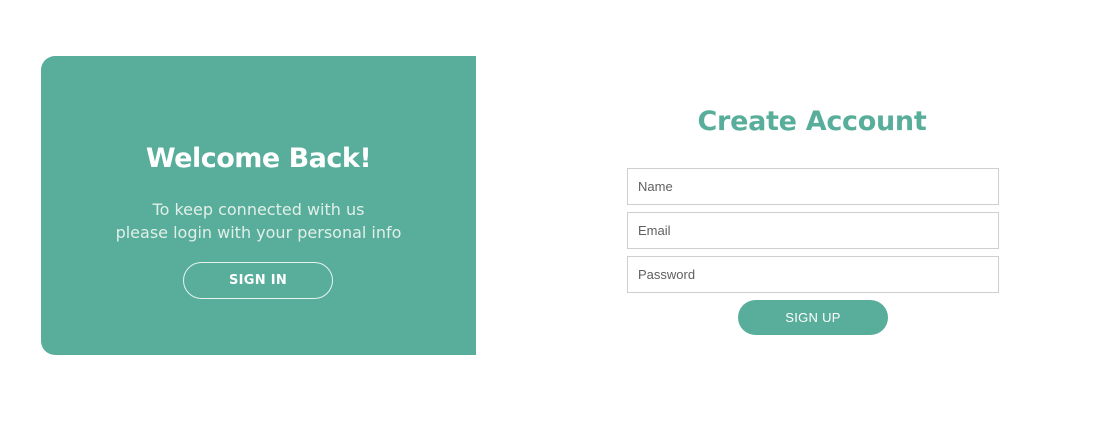  Describe the element at coordinates (812, 121) in the screenshot. I see `create-account-title: Create Account` at that location.